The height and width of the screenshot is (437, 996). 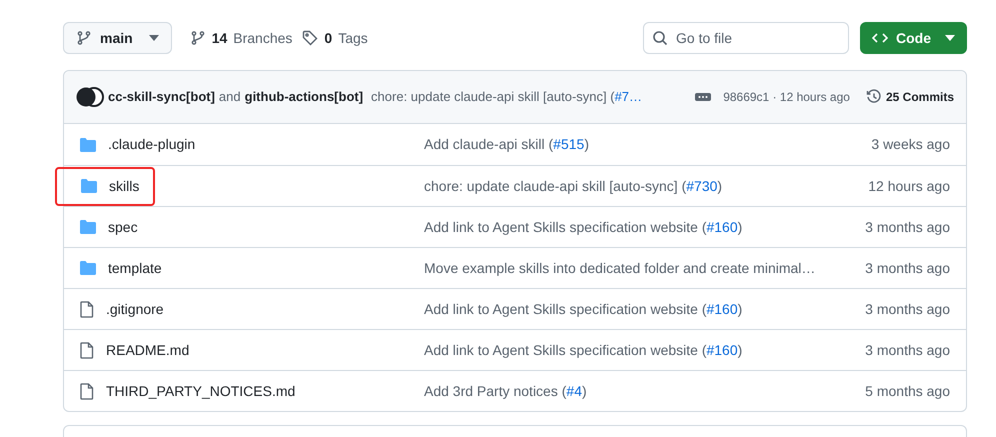 I want to click on commit-message: Add 3rd Party notices (#4), so click(x=505, y=391).